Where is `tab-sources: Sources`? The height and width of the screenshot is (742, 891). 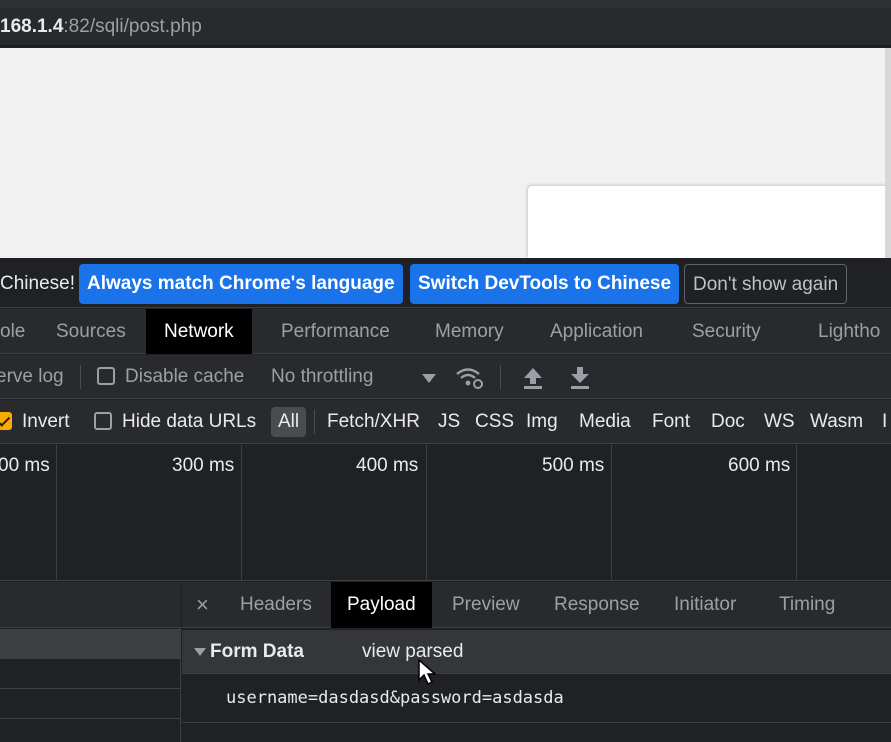 tab-sources: Sources is located at coordinates (91, 331).